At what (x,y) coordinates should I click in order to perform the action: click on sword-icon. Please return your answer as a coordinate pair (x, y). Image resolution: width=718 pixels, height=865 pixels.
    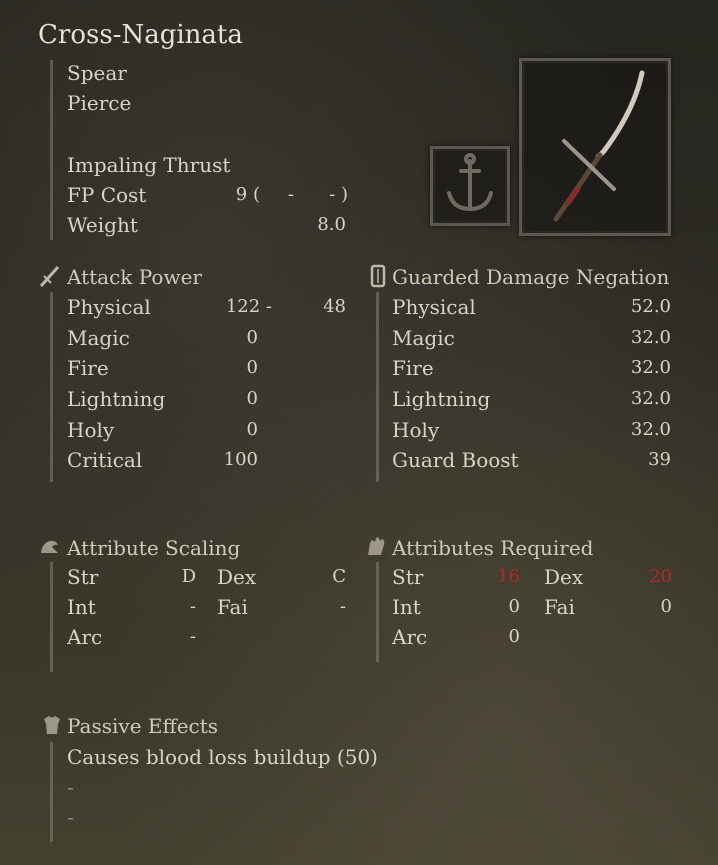
    Looking at the image, I should click on (50, 278).